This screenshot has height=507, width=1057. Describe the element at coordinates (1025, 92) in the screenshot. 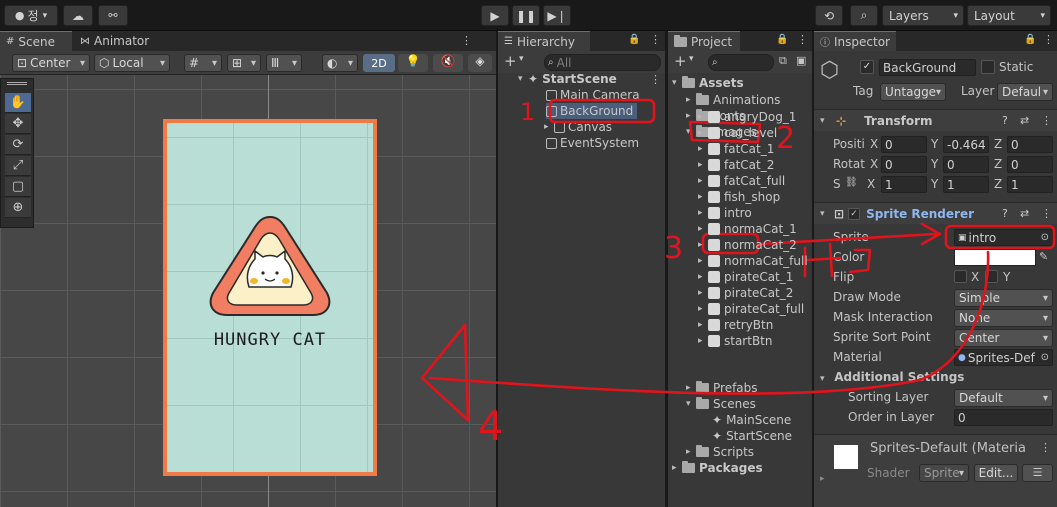

I see `layer-dropdown: Defaul` at that location.